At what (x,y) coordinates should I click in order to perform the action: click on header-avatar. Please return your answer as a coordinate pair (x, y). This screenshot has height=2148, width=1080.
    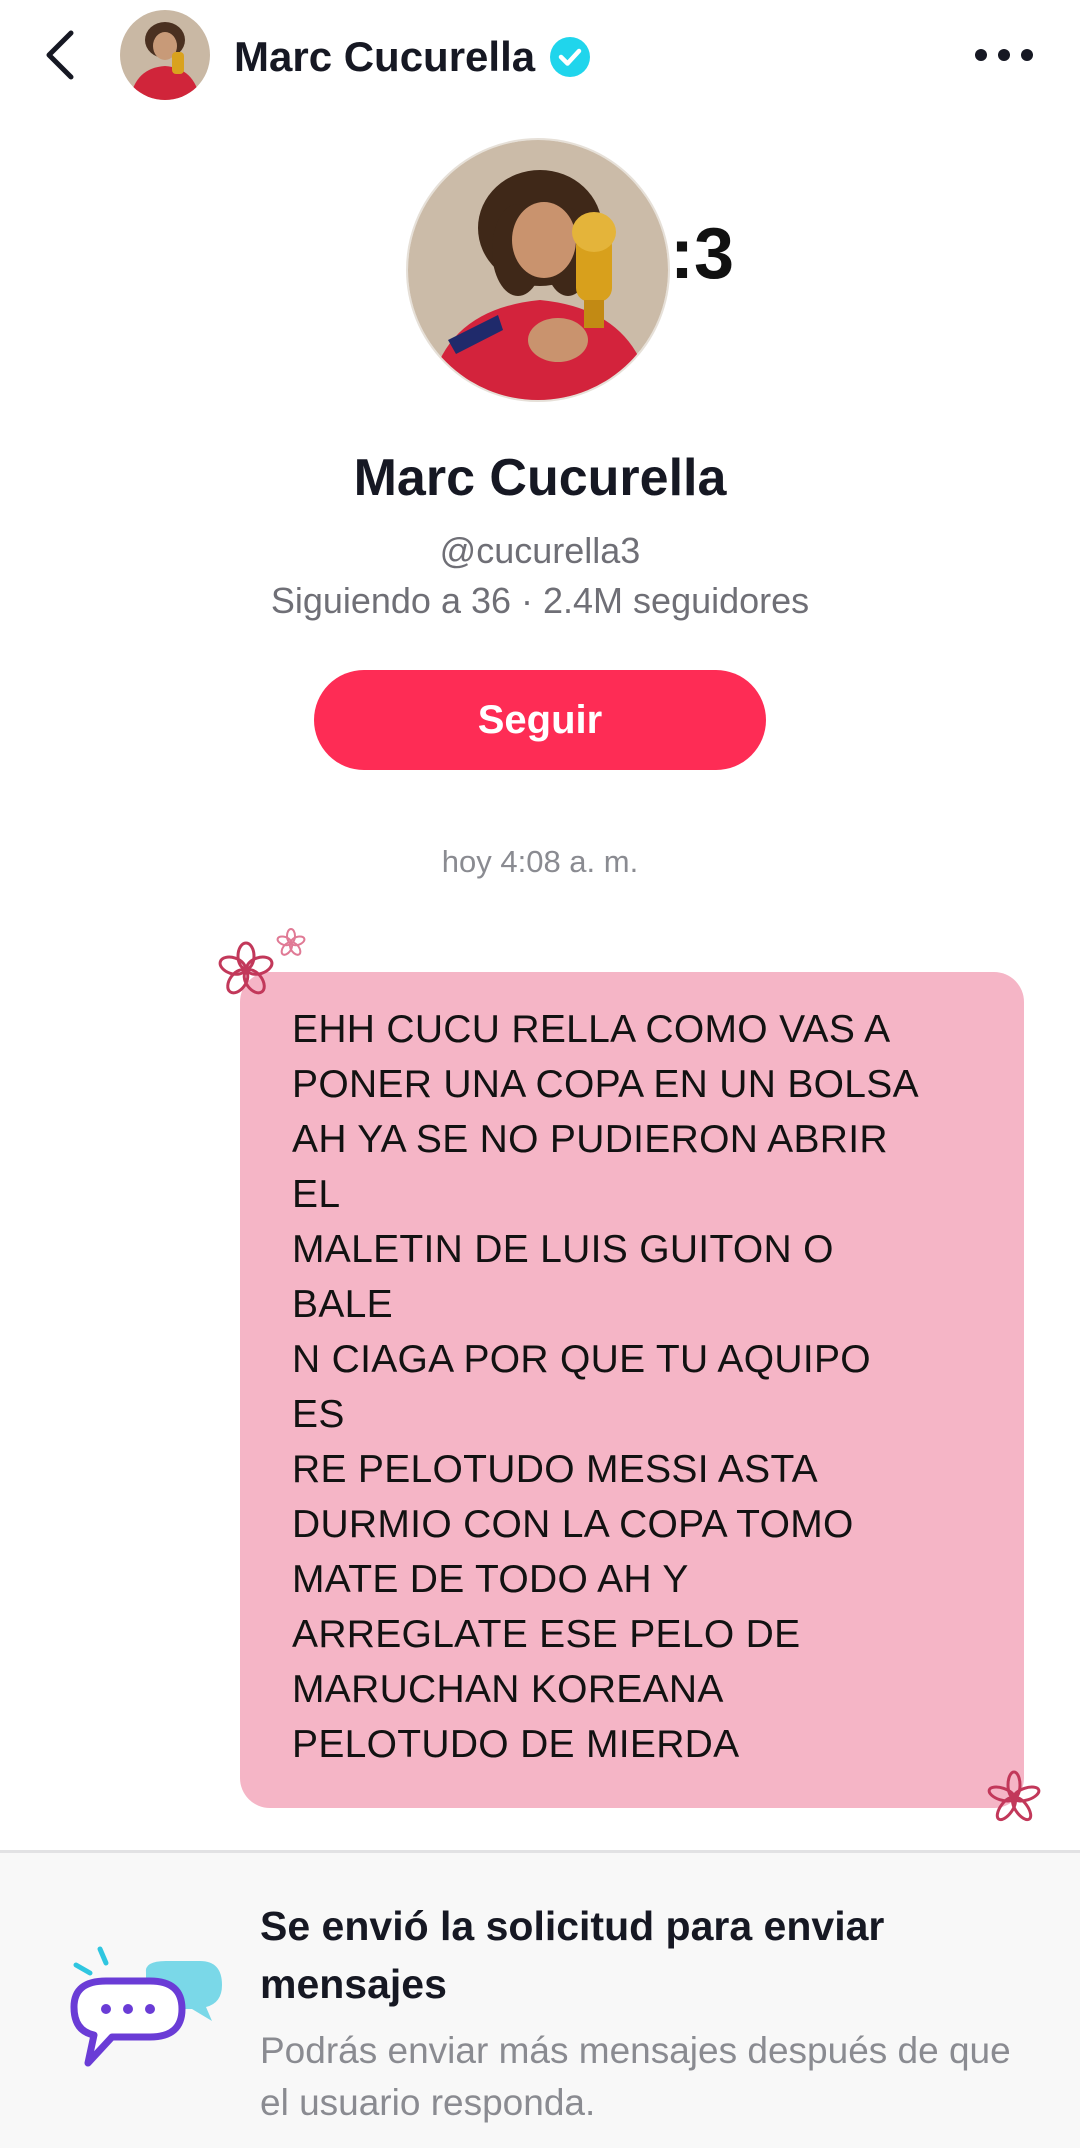
    Looking at the image, I should click on (165, 55).